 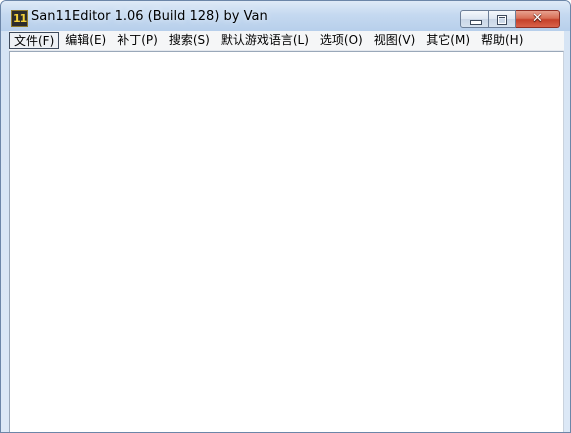 I want to click on close-icon: ✕, so click(x=537, y=18).